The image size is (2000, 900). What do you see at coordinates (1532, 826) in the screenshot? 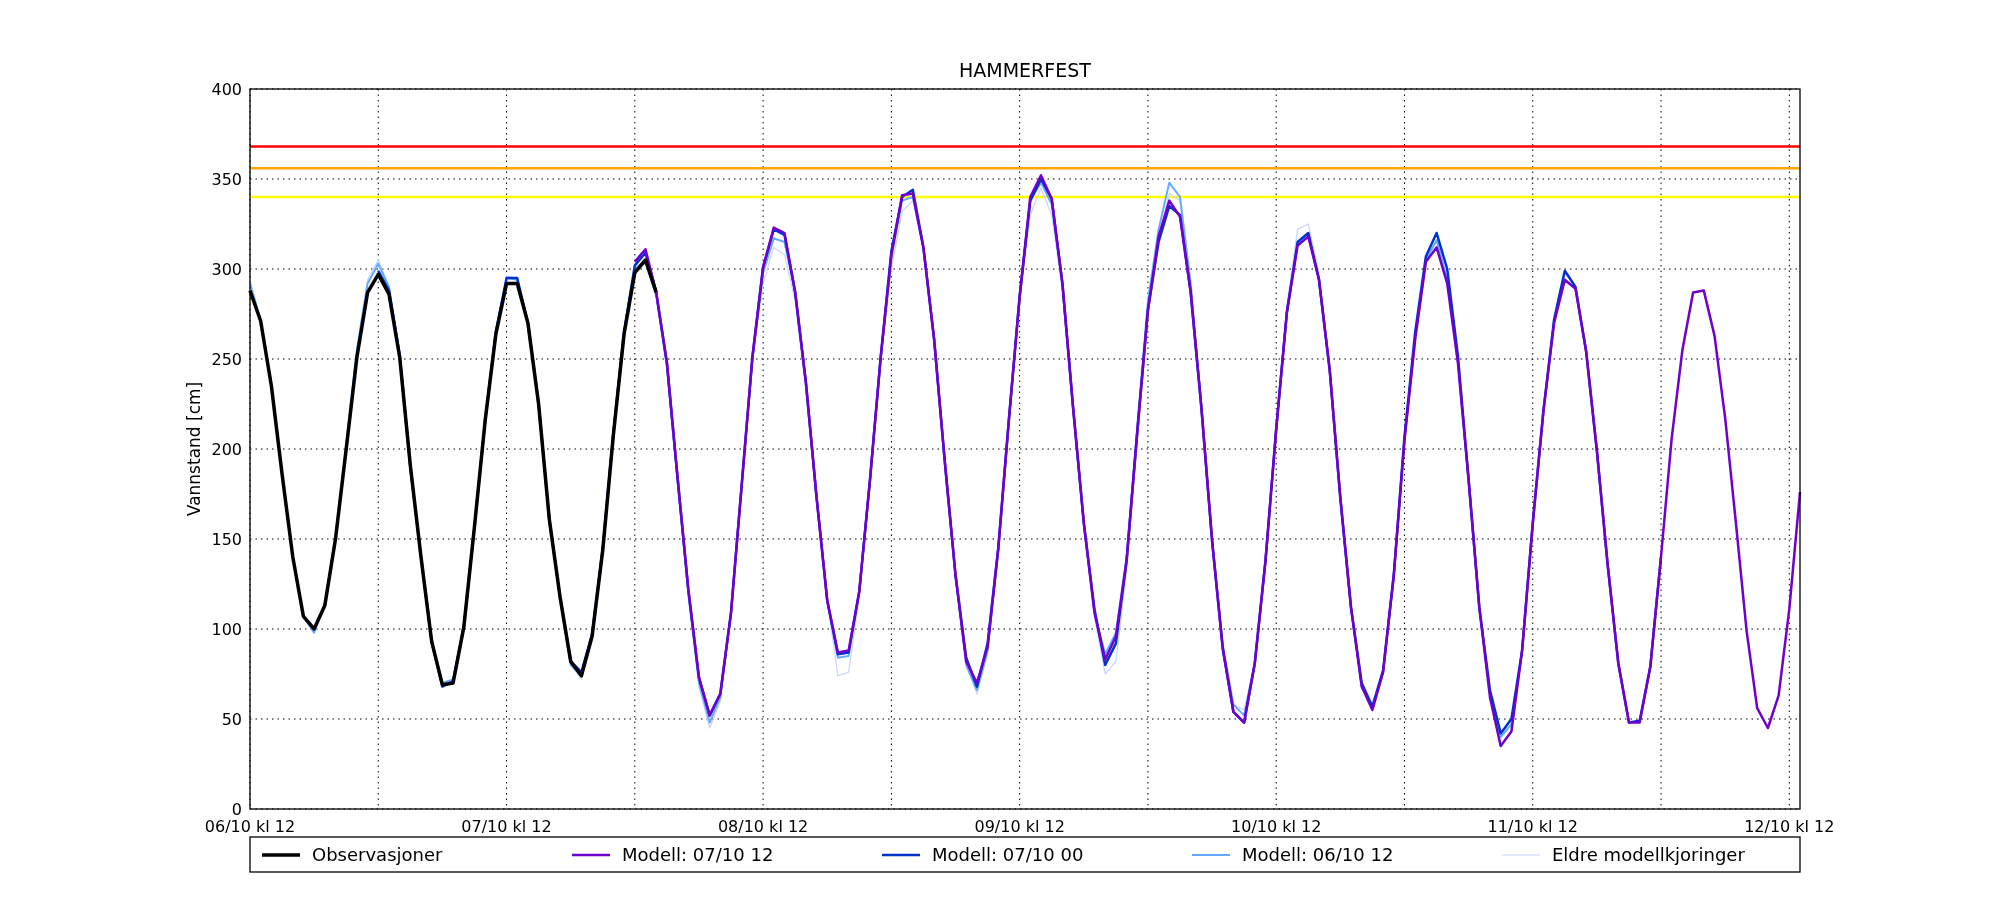
I see `x-tick-label: 11/10 kl 12` at bounding box center [1532, 826].